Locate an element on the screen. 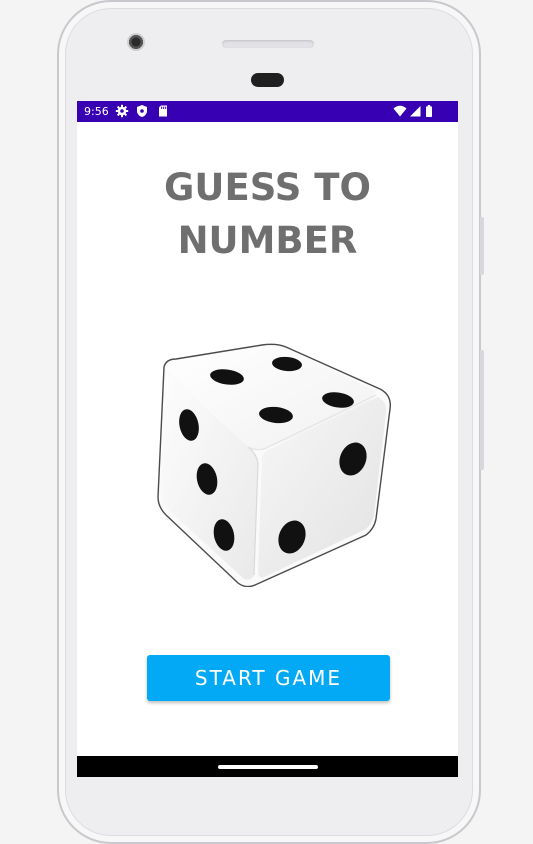 The image size is (533, 844). status-time: 9:56 is located at coordinates (96, 111).